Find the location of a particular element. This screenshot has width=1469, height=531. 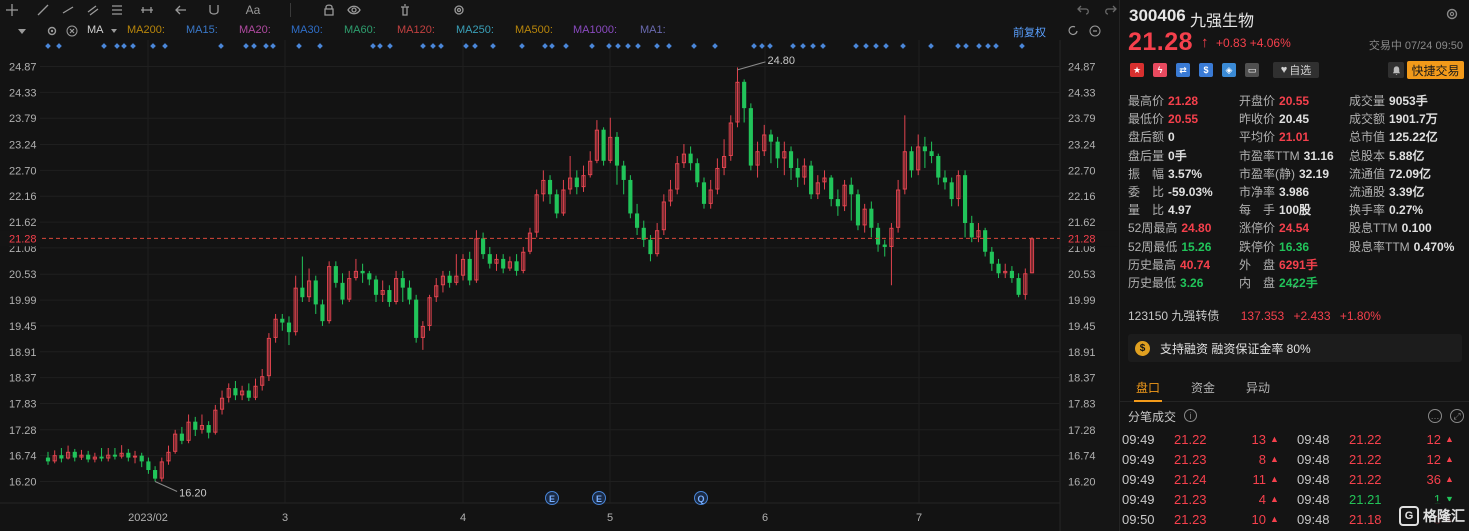

chat-icon: ▭ is located at coordinates (1252, 70).